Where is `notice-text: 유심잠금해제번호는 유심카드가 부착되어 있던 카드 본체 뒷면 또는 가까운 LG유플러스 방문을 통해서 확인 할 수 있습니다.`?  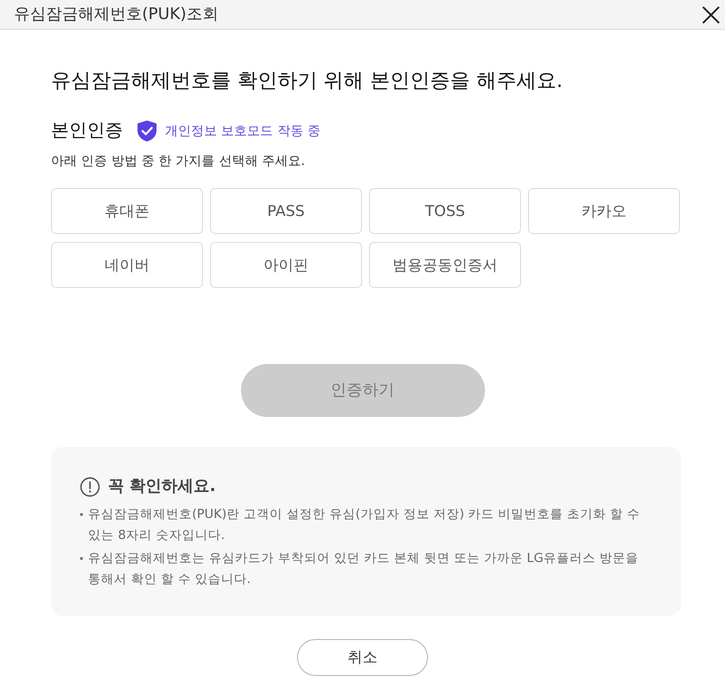
notice-text: 유심잠금해제번호는 유심카드가 부착되어 있던 카드 본체 뒷면 또는 가까운 LG유플러스 방문을 통해서 확인 할 수 있습니다. is located at coordinates (363, 568).